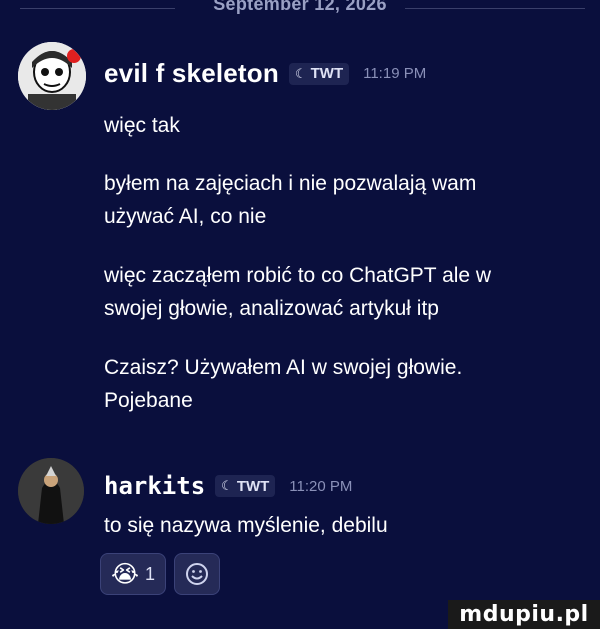  I want to click on author-name: harkits, so click(154, 486).